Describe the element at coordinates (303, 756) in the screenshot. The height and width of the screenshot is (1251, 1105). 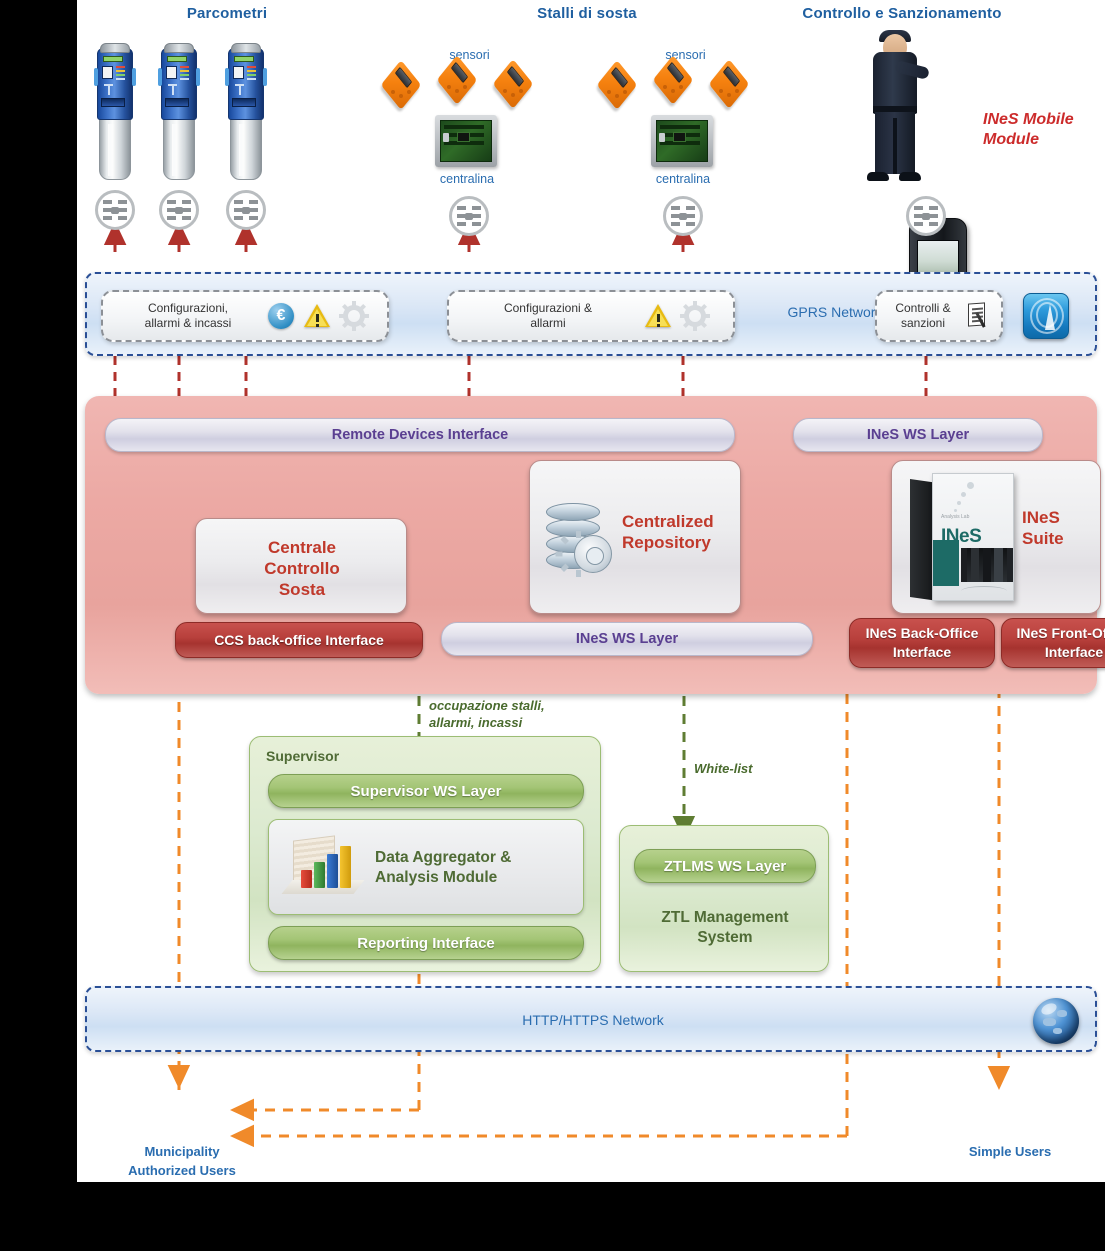
I see `supervisor-panel-title: Supervisor` at that location.